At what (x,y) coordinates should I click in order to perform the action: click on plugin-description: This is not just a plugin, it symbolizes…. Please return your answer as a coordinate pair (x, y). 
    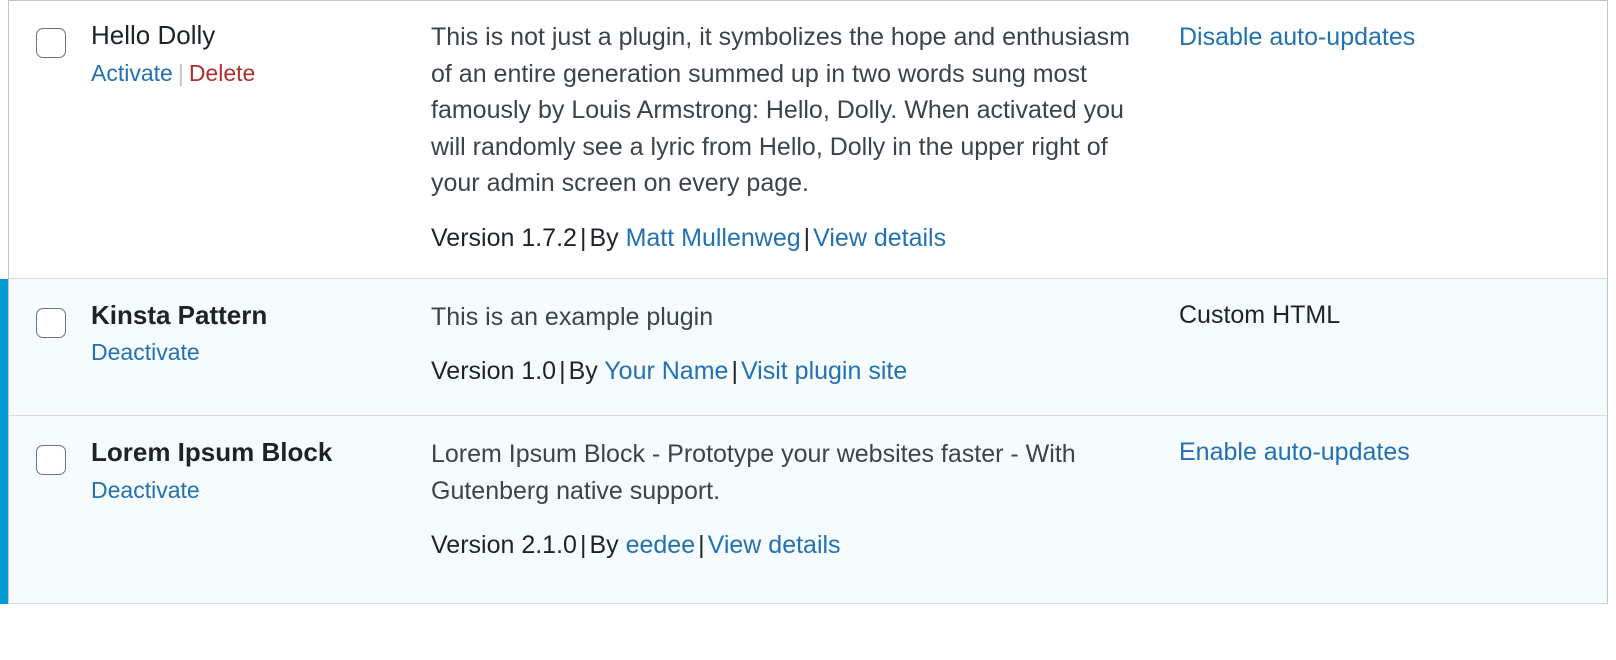
    Looking at the image, I should click on (780, 110).